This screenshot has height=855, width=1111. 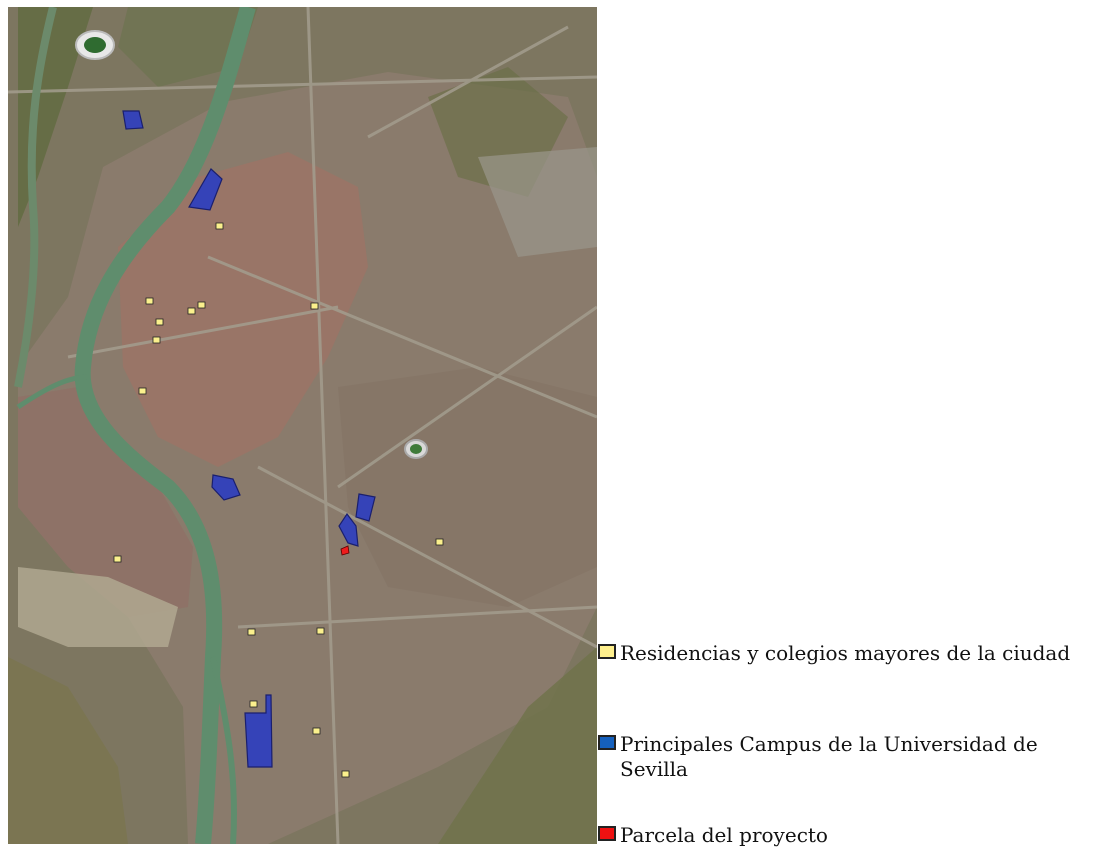 I want to click on legend-swatch-blue, so click(x=607, y=742).